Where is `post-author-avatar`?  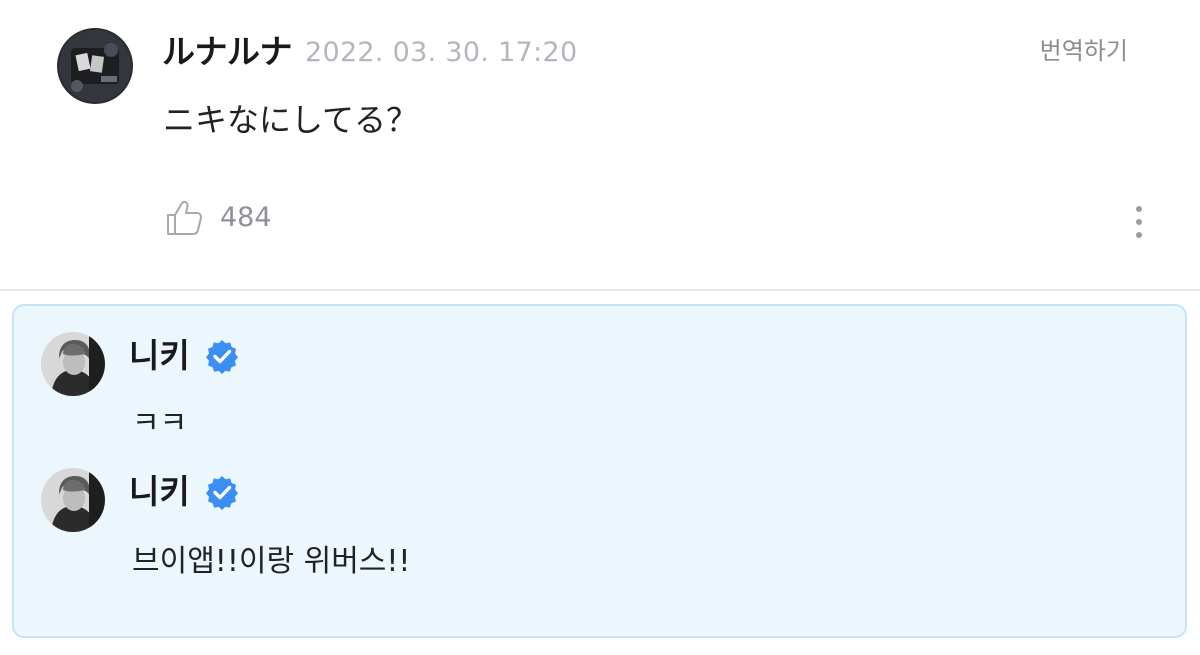
post-author-avatar is located at coordinates (95, 66).